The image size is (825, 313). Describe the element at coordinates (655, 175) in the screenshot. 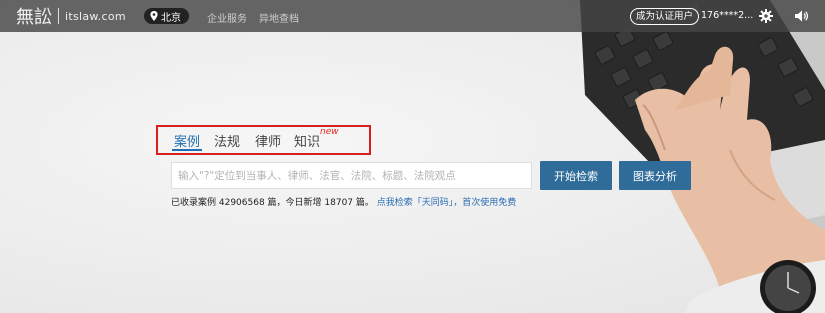

I see `chart-analysis-button: 图表分析` at that location.